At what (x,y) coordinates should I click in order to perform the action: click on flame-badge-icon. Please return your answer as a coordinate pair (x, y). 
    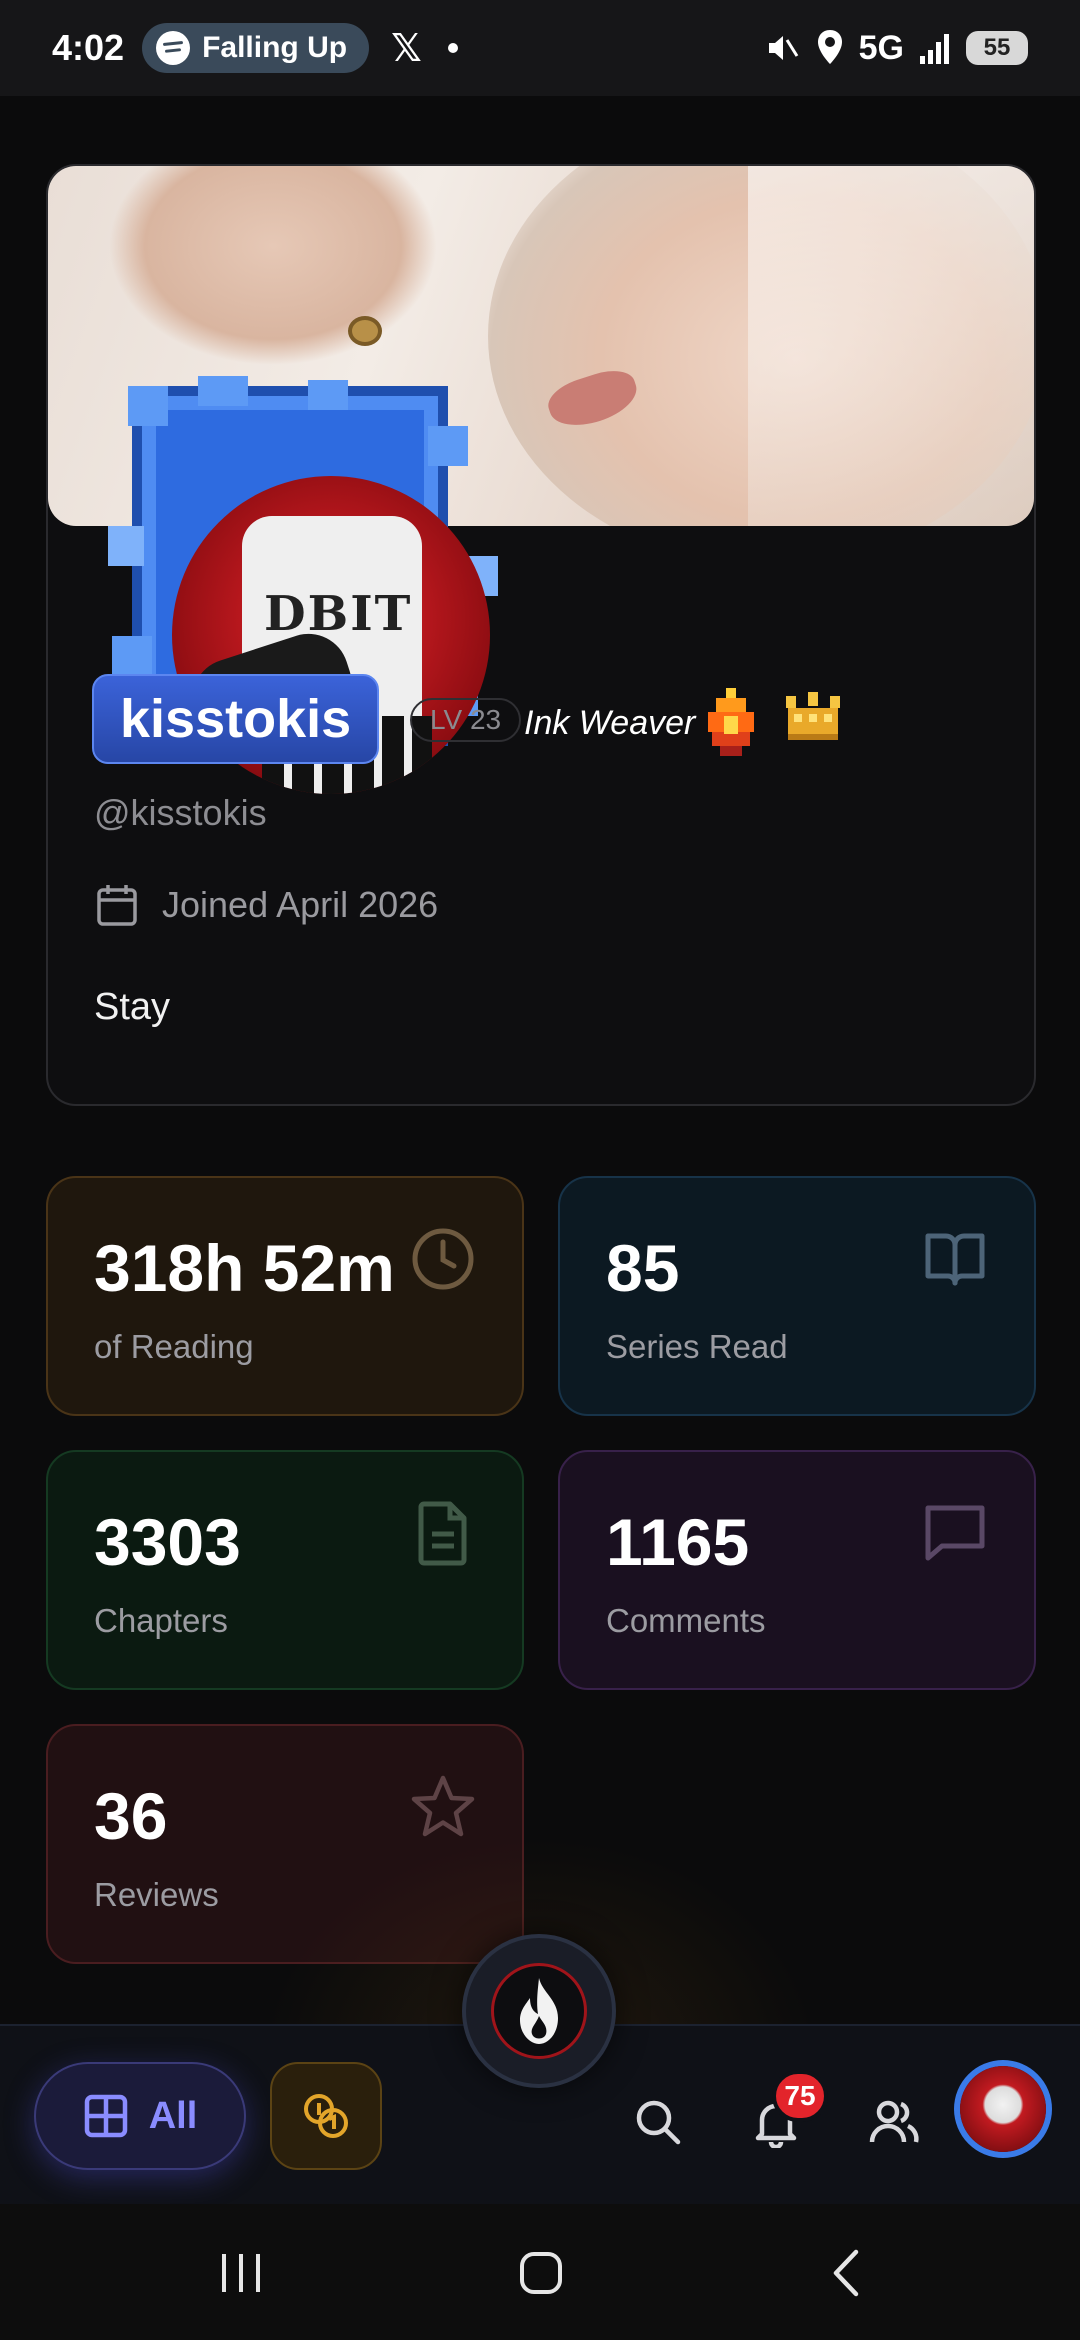
    Looking at the image, I should click on (731, 722).